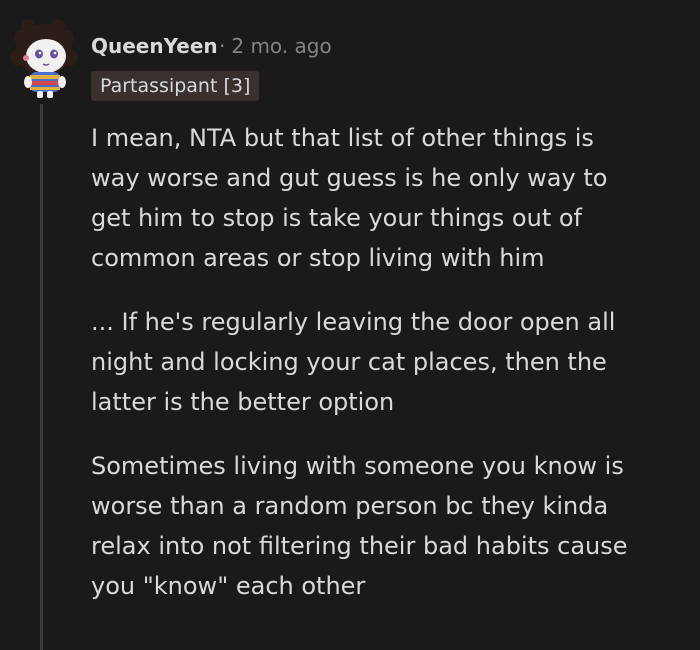 This screenshot has height=650, width=700. What do you see at coordinates (154, 46) in the screenshot?
I see `comment-author: QueenYeen` at bounding box center [154, 46].